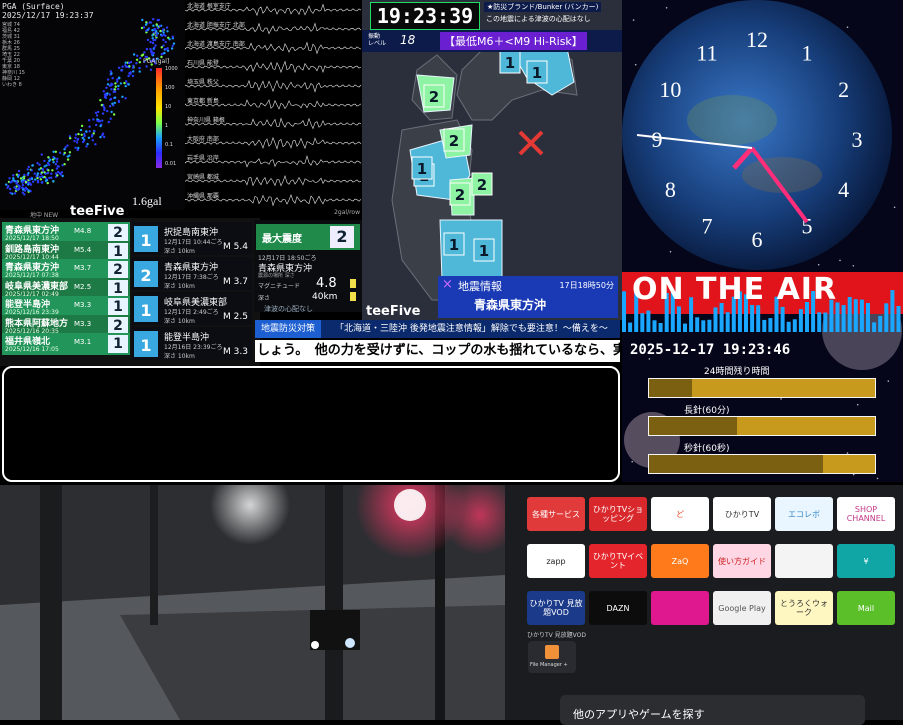  Describe the element at coordinates (393, 311) in the screenshot. I see `map-brand: teeFive` at that location.